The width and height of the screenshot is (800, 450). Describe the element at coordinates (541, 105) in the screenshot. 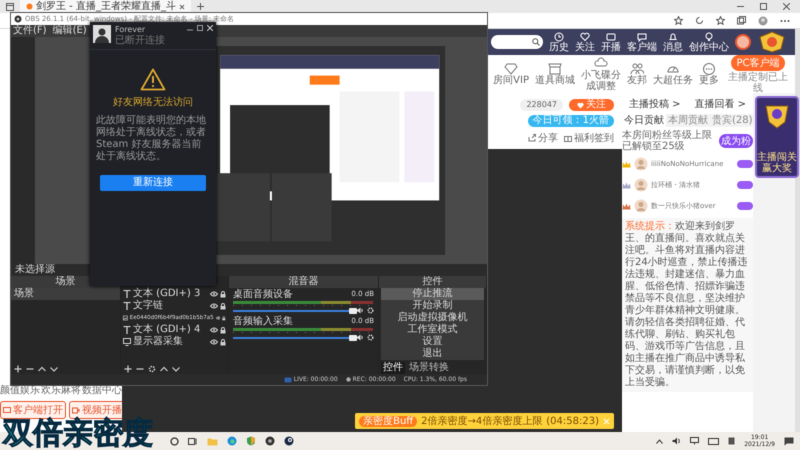

I see `follower-count: 228047` at that location.